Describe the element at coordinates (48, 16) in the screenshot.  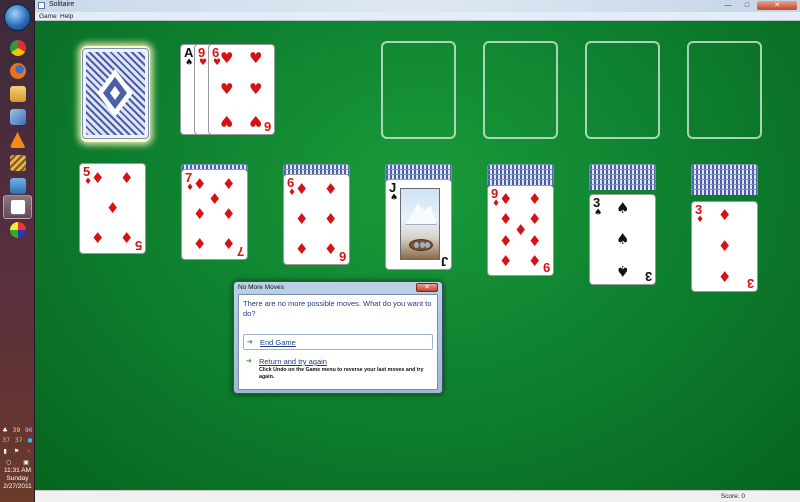
I see `menu-game: Game` at that location.